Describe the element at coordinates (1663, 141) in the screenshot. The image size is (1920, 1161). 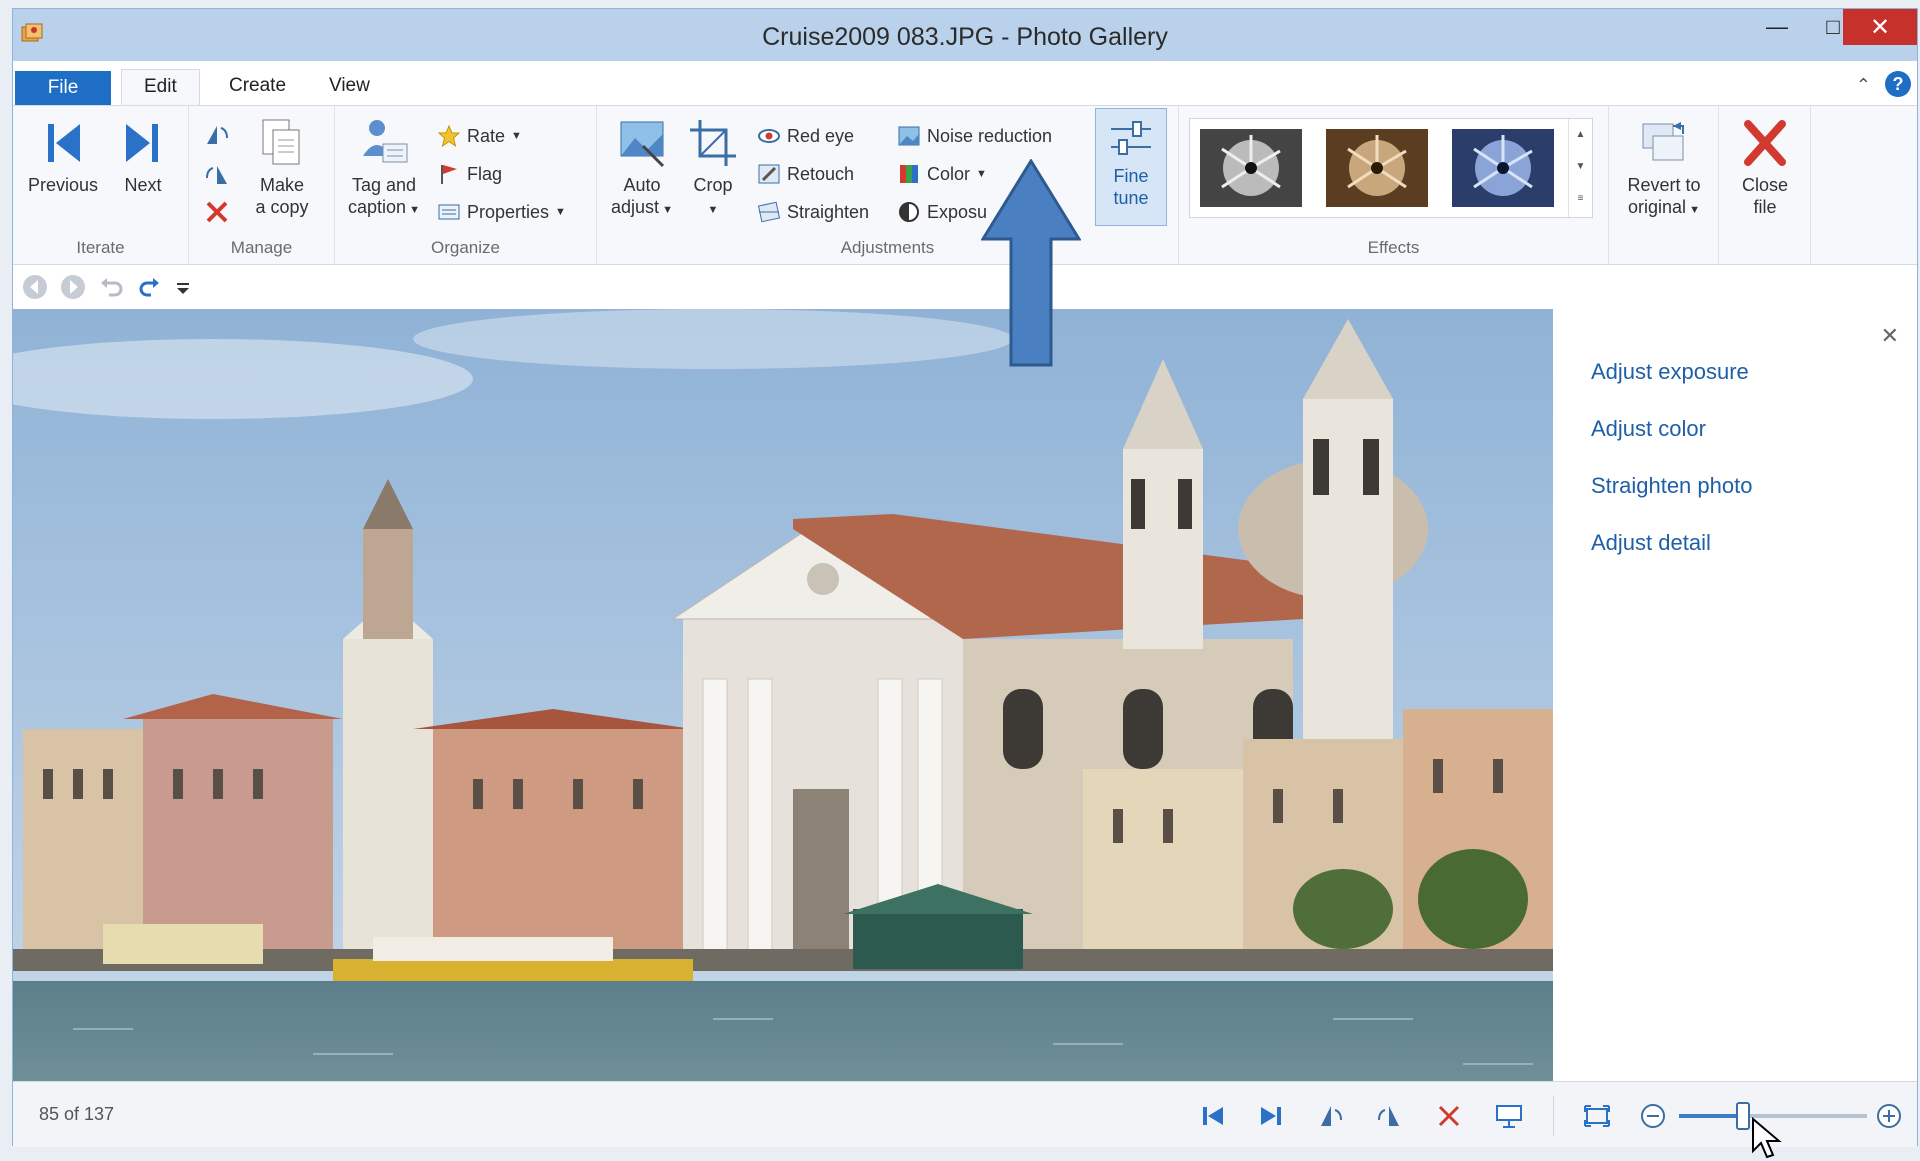
I see `revert-icon` at that location.